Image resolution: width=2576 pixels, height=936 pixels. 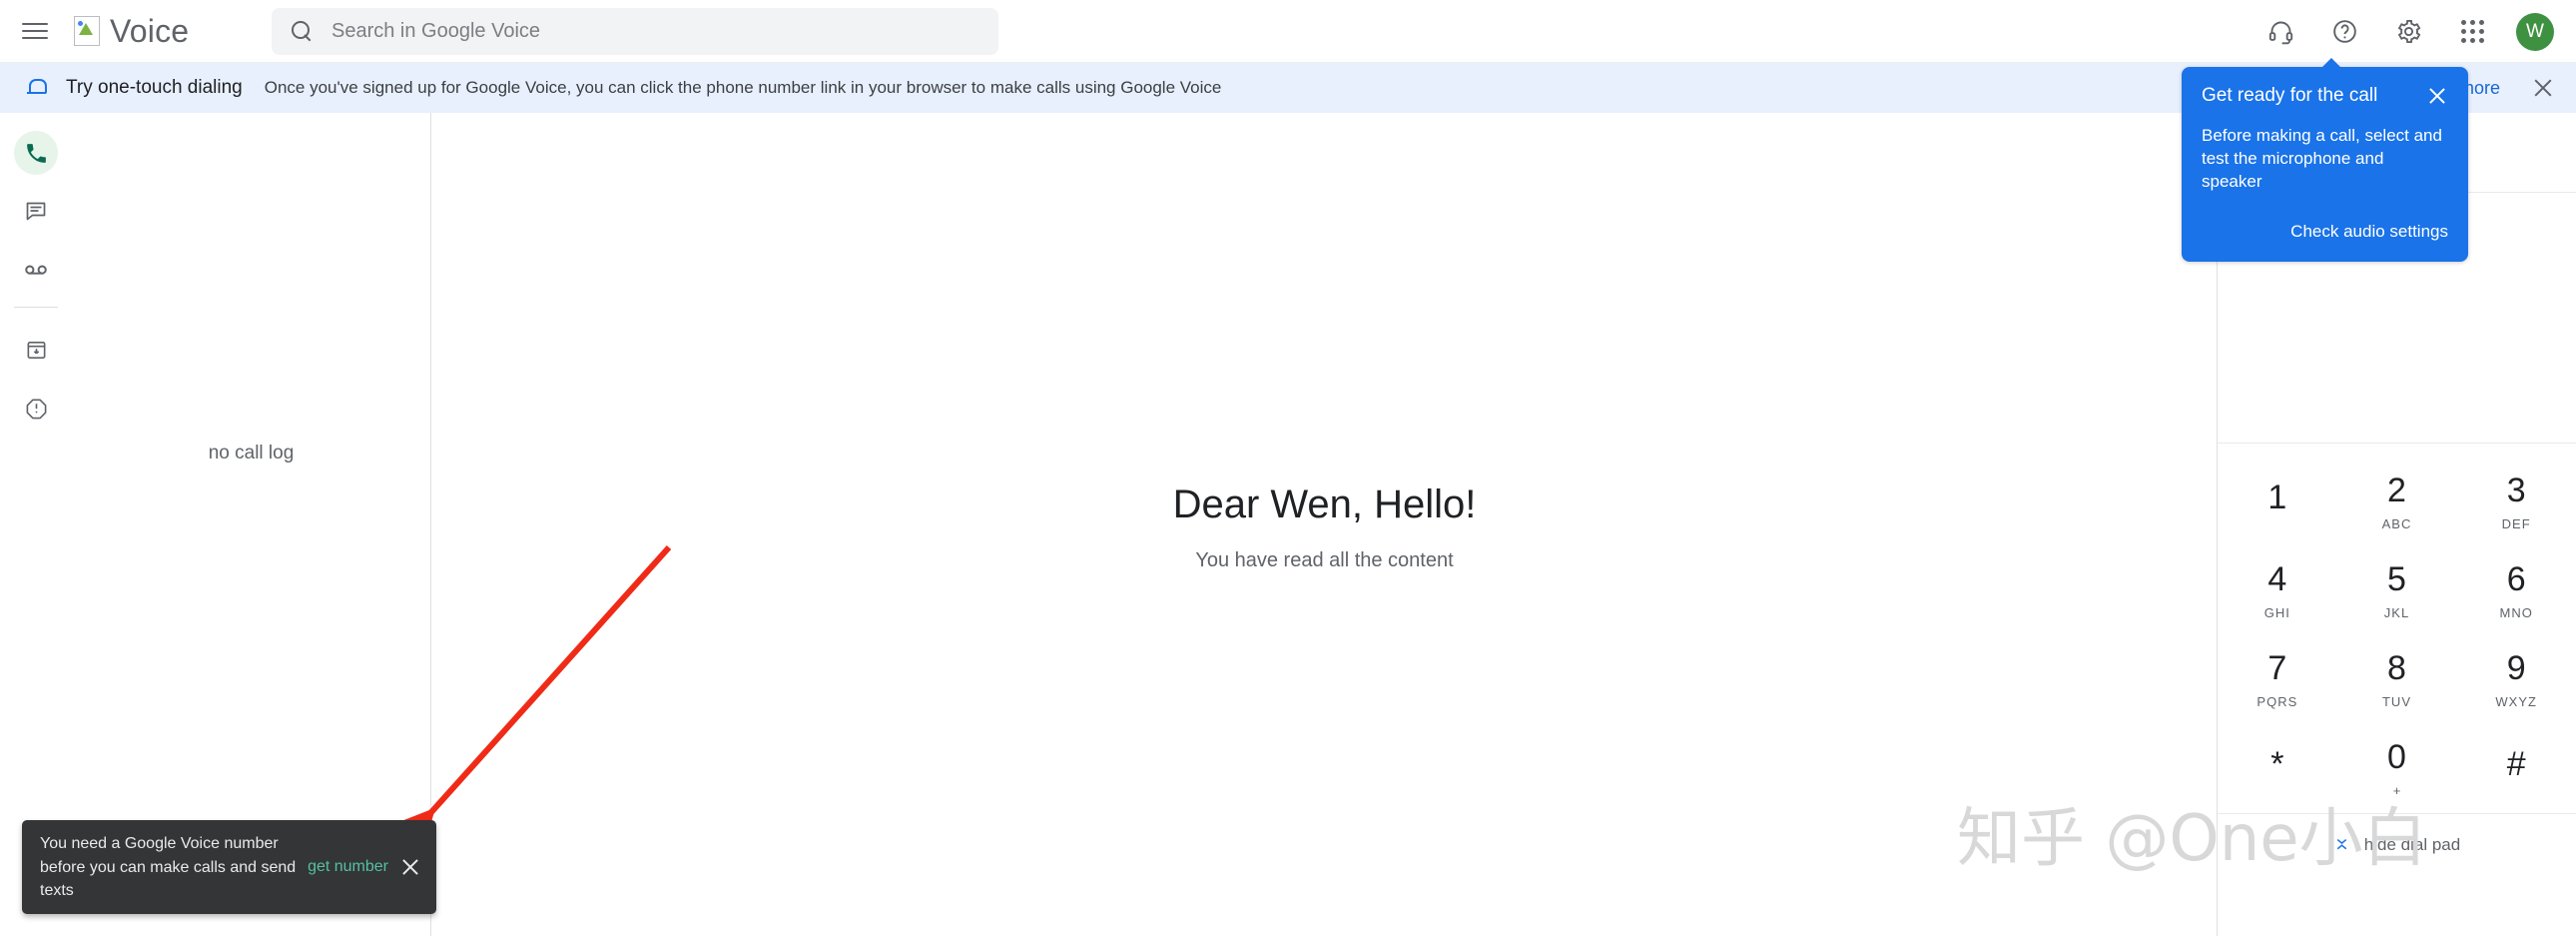 What do you see at coordinates (2325, 232) in the screenshot?
I see `check-audio-settings-link: Check audio settings` at bounding box center [2325, 232].